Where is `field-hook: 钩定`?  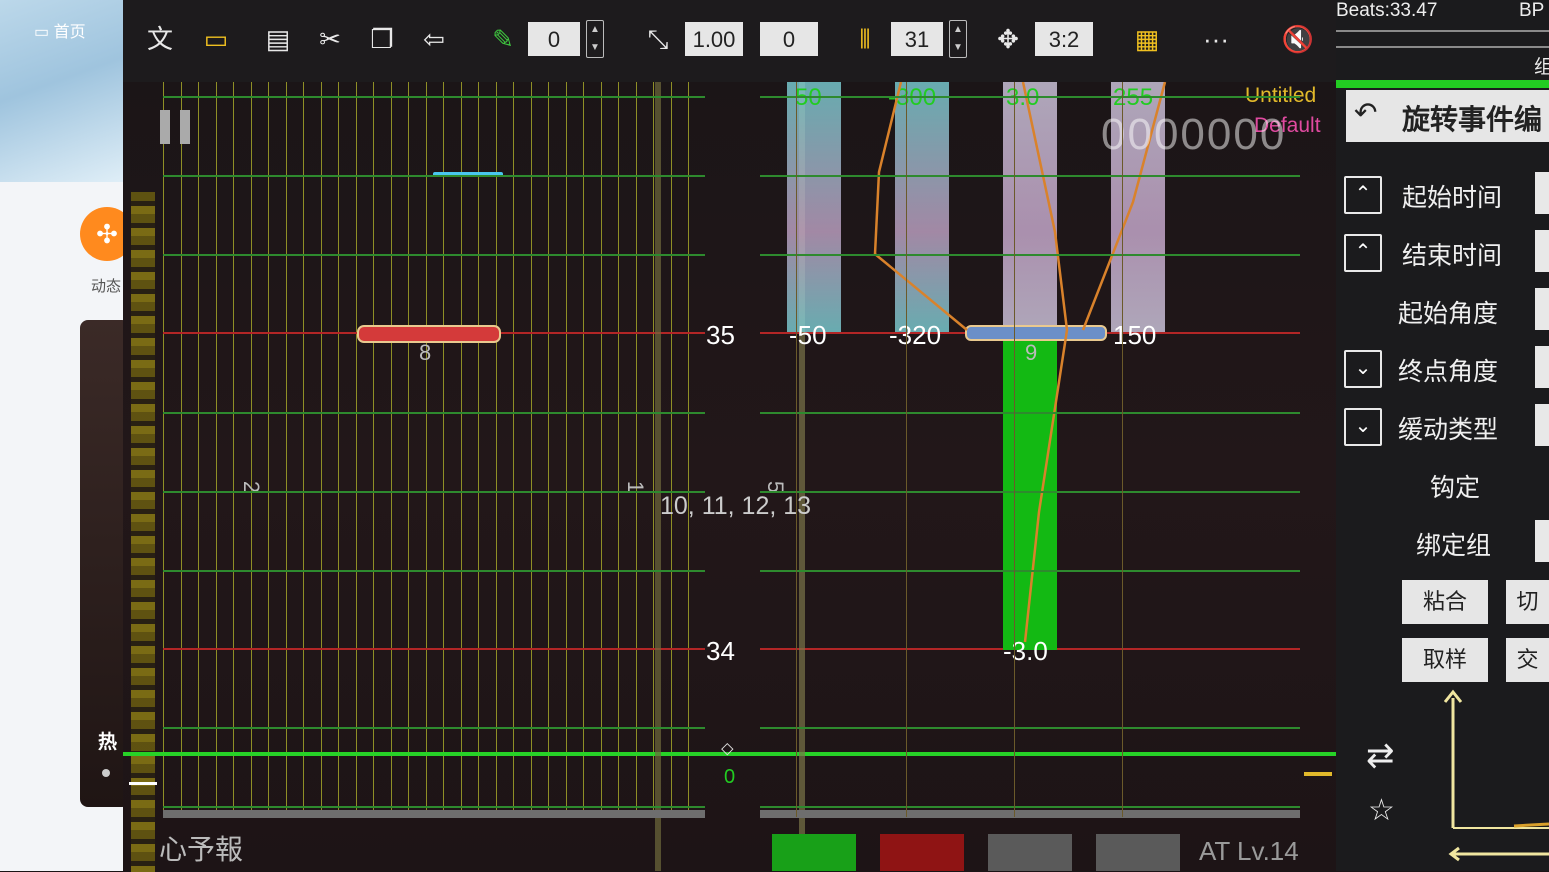 field-hook: 钩定 is located at coordinates (1442, 485).